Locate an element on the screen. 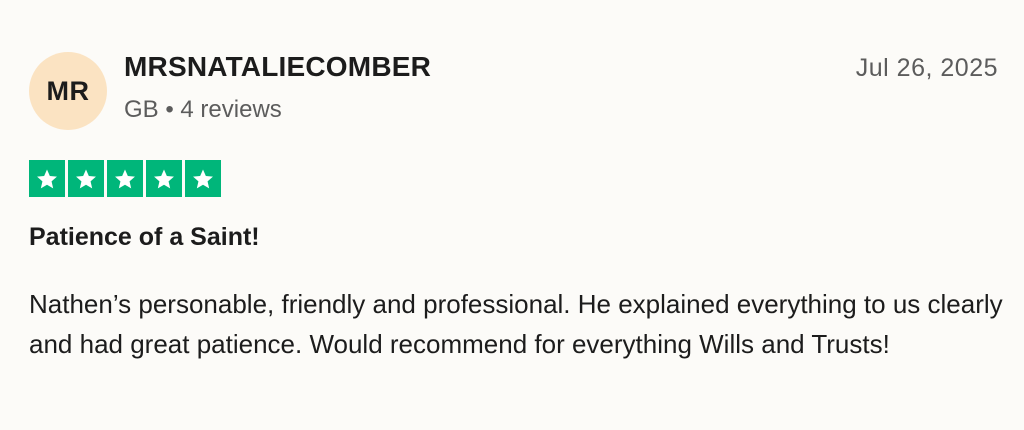 Image resolution: width=1024 pixels, height=430 pixels. review-title: Patience of a Saint! is located at coordinates (144, 237).